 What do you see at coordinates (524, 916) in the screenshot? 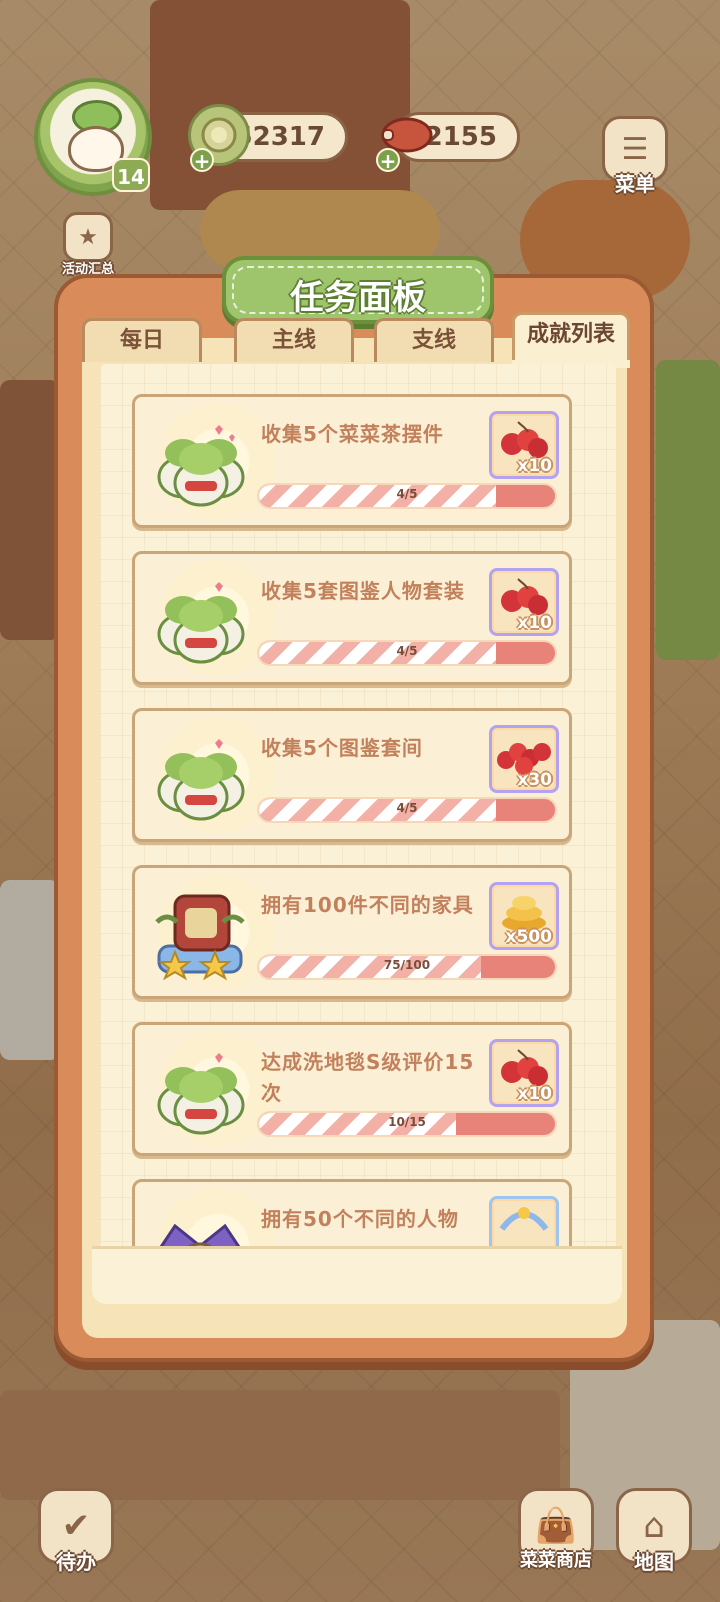
I see `reward-slot: x500` at bounding box center [524, 916].